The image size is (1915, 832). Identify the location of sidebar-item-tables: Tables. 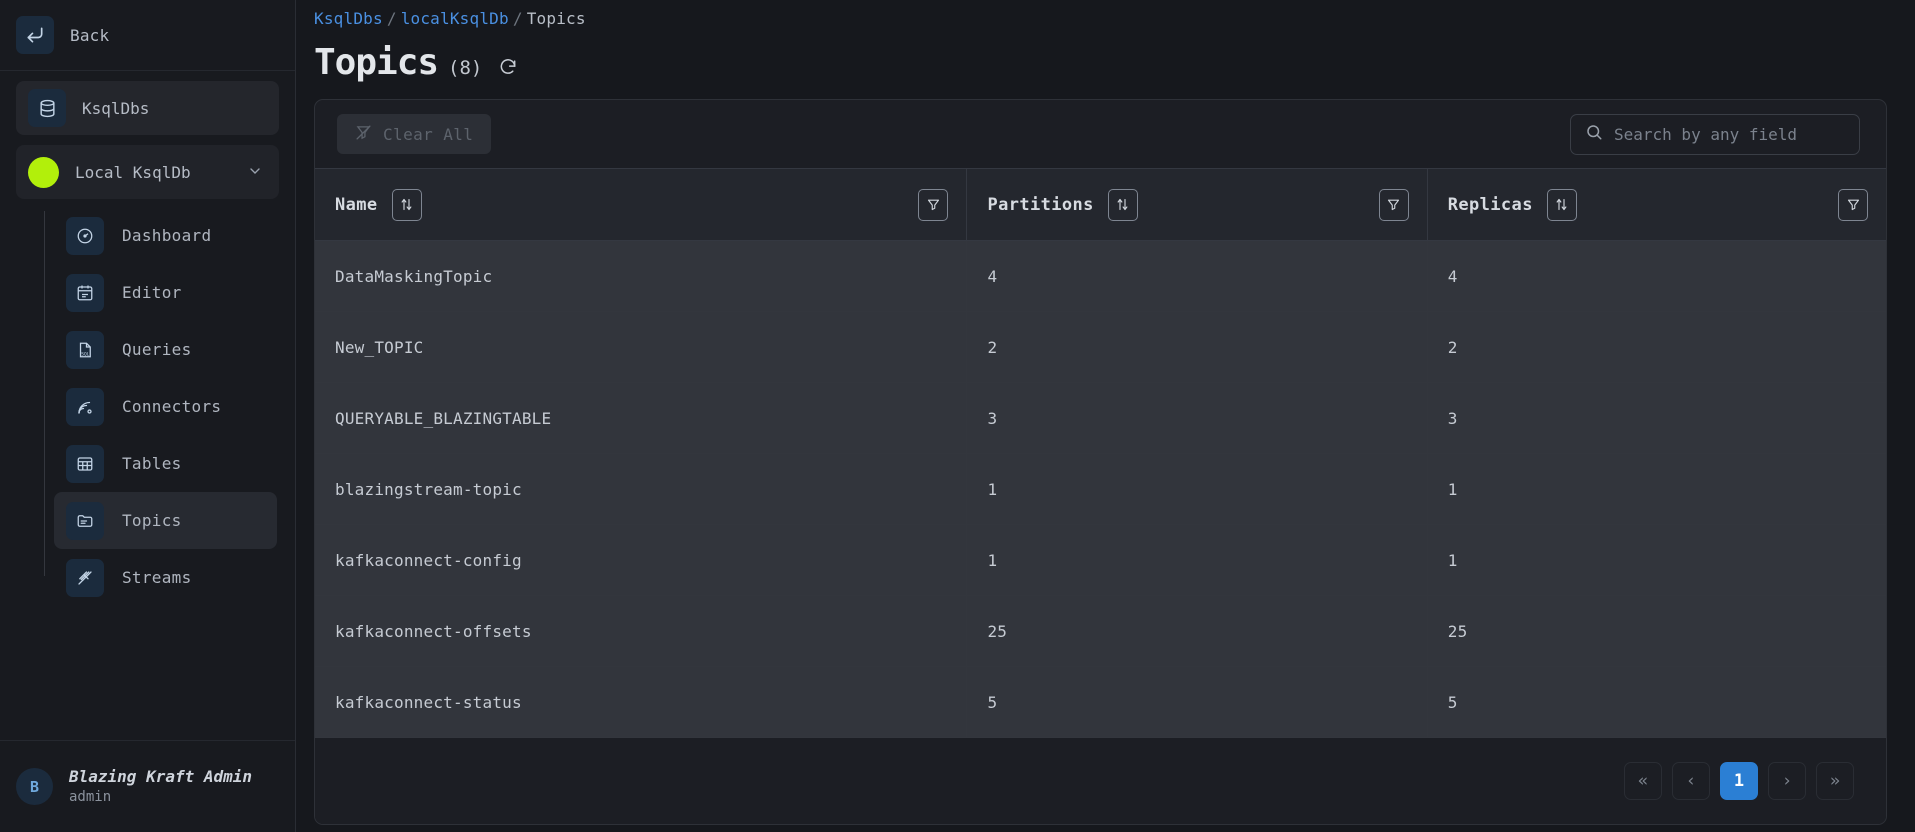
(165, 463).